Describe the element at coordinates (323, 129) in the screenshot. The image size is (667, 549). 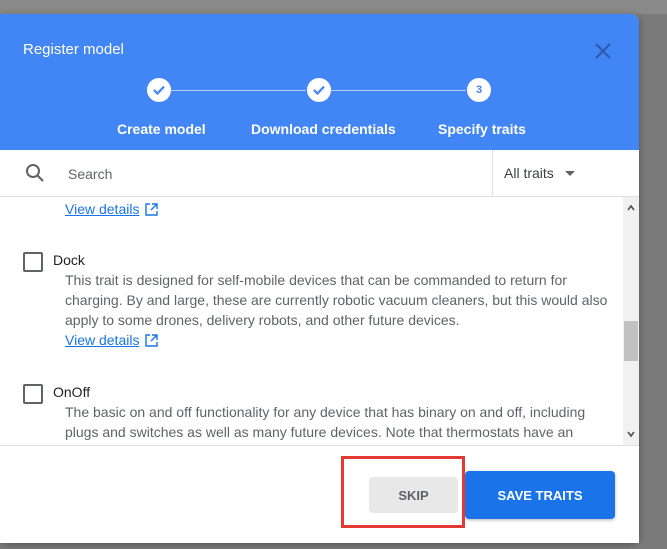
I see `step-2-label: Download credentials` at that location.